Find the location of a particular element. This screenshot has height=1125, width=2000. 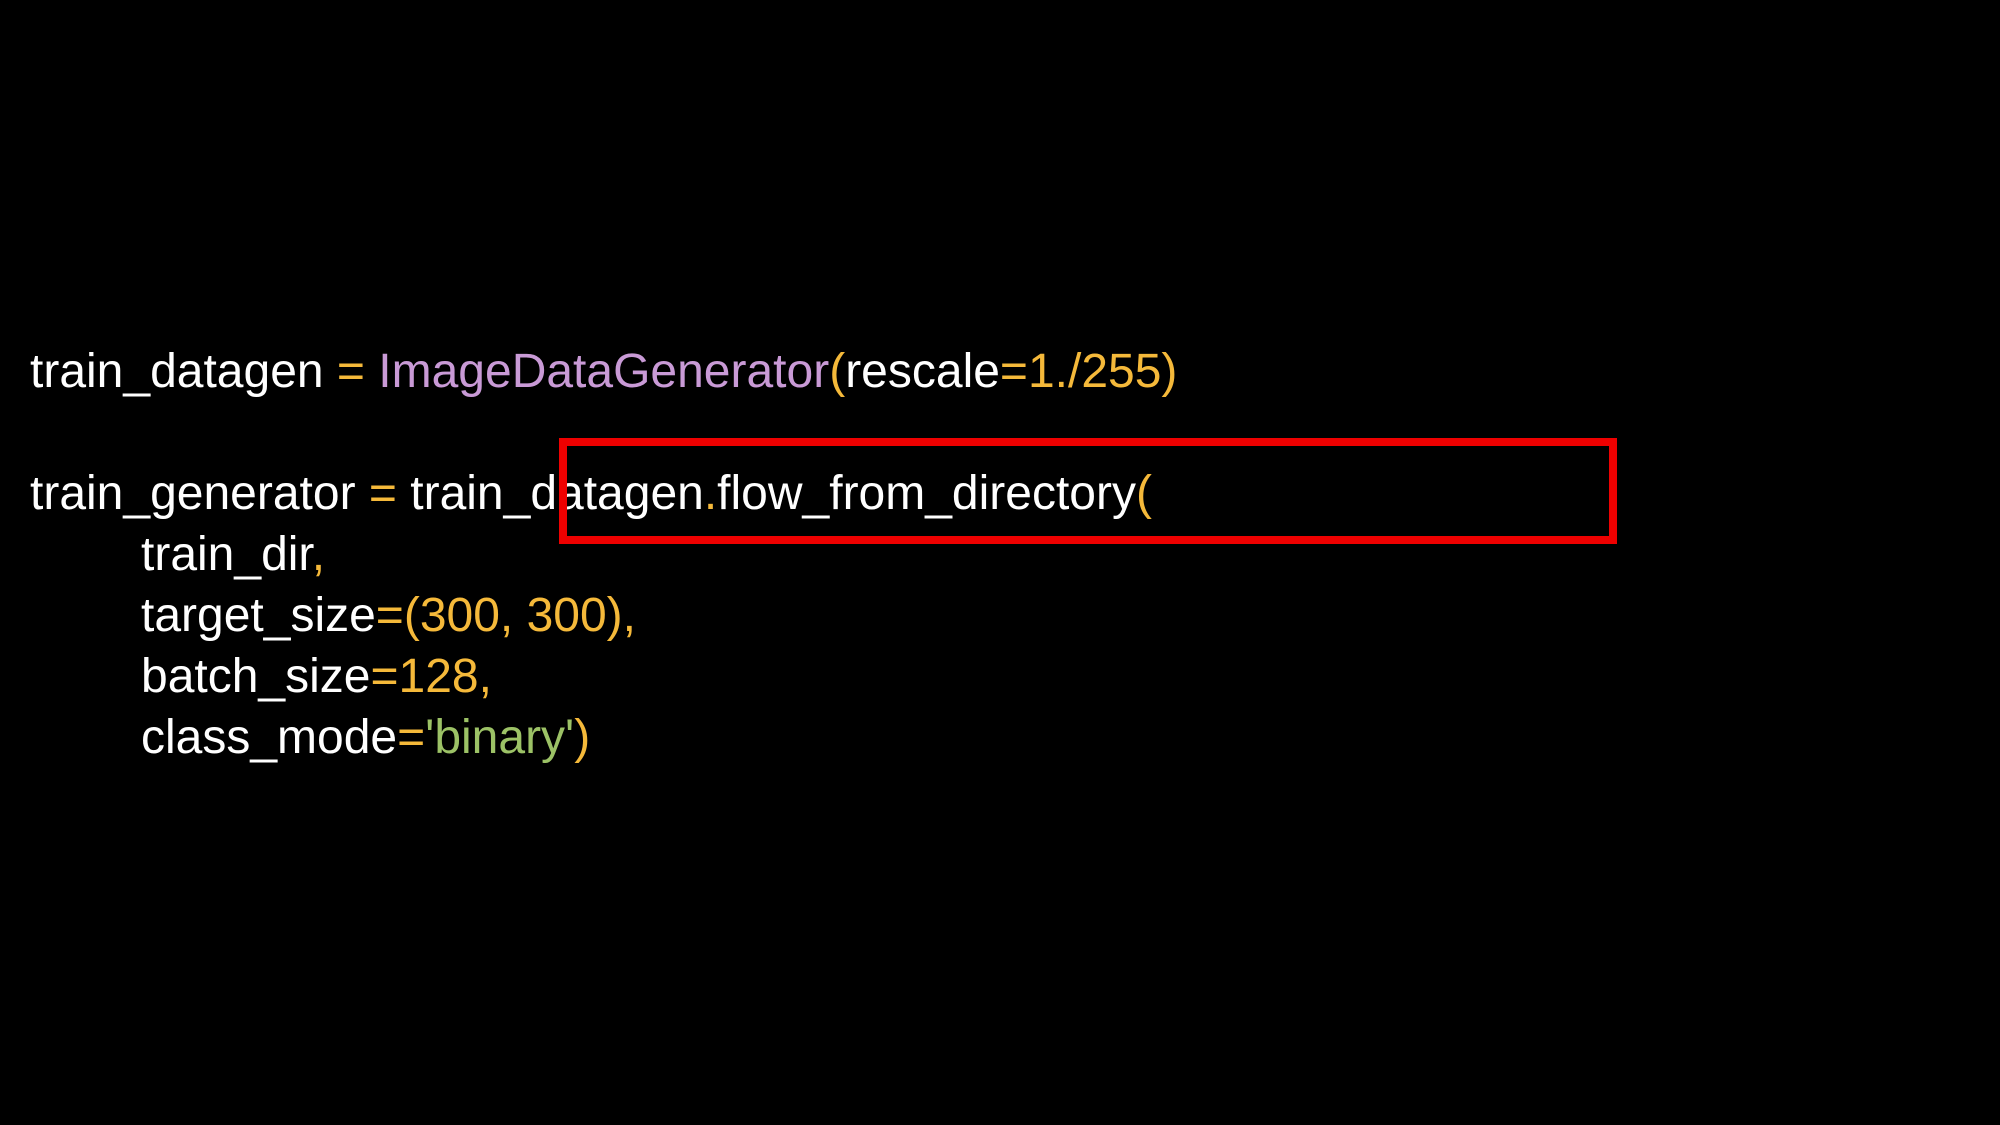

argument-value: 1./255 is located at coordinates (1094, 371).